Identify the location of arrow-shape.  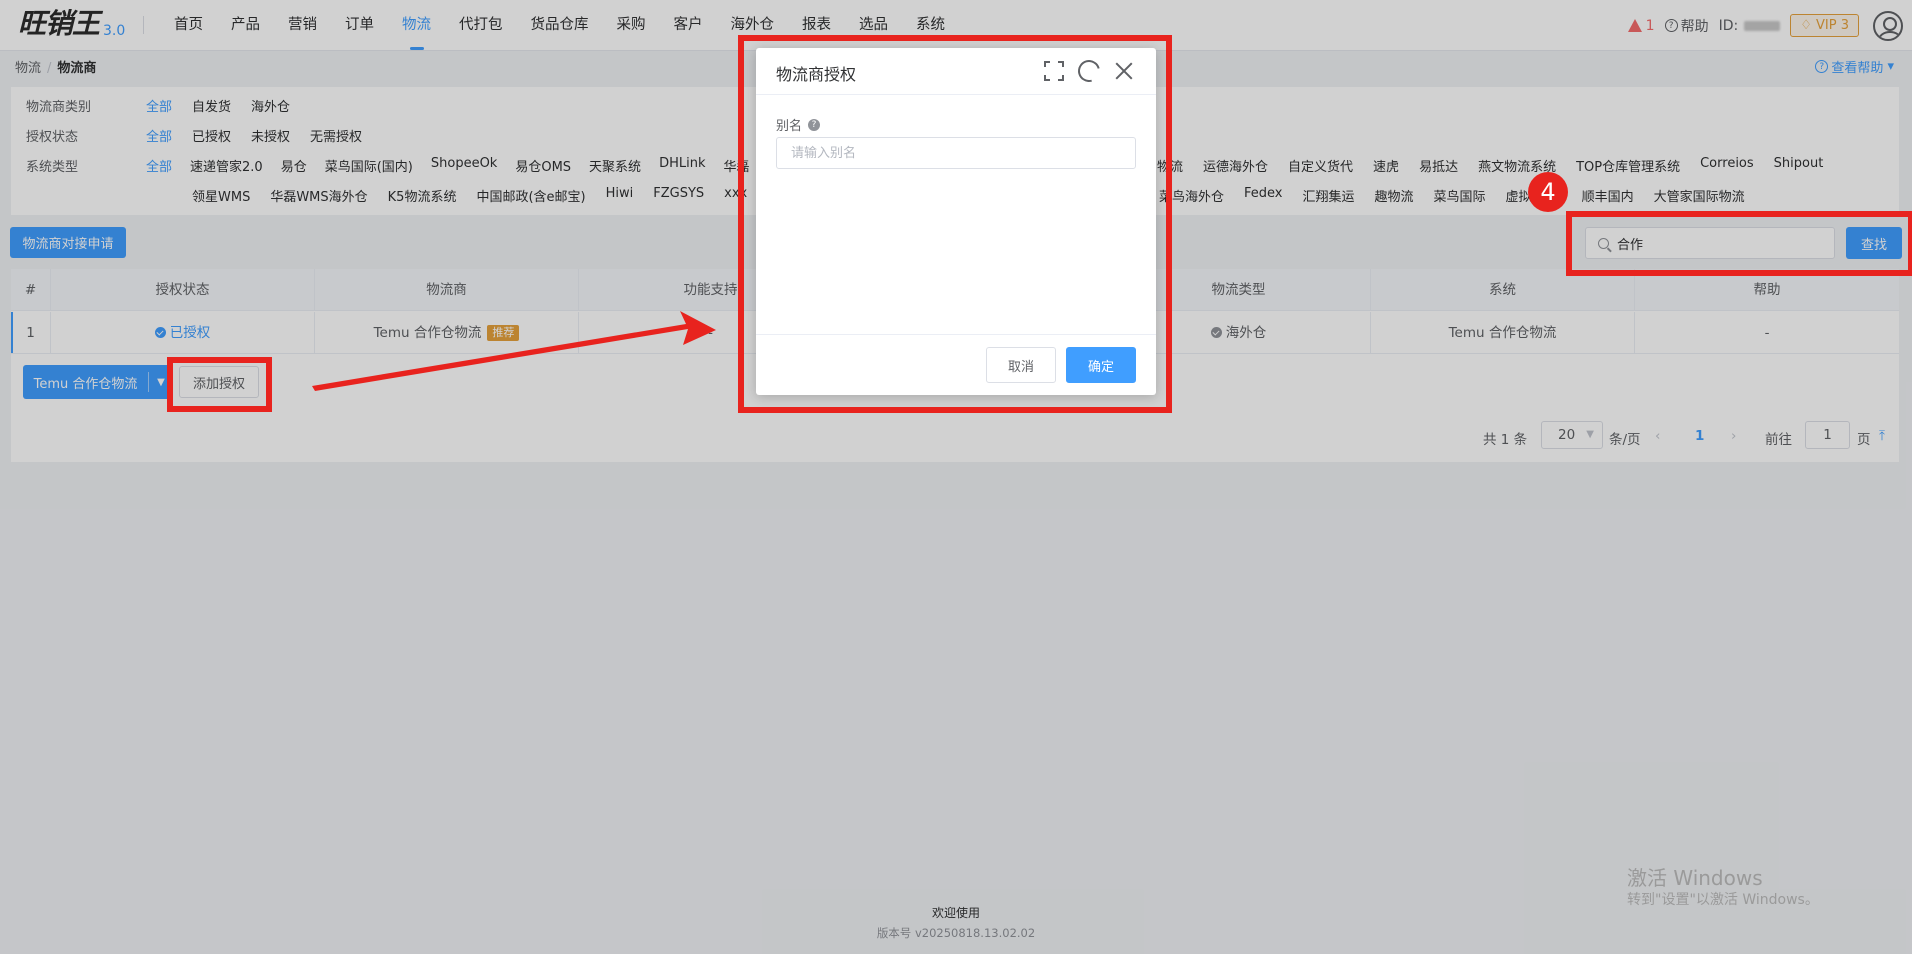
(514, 351).